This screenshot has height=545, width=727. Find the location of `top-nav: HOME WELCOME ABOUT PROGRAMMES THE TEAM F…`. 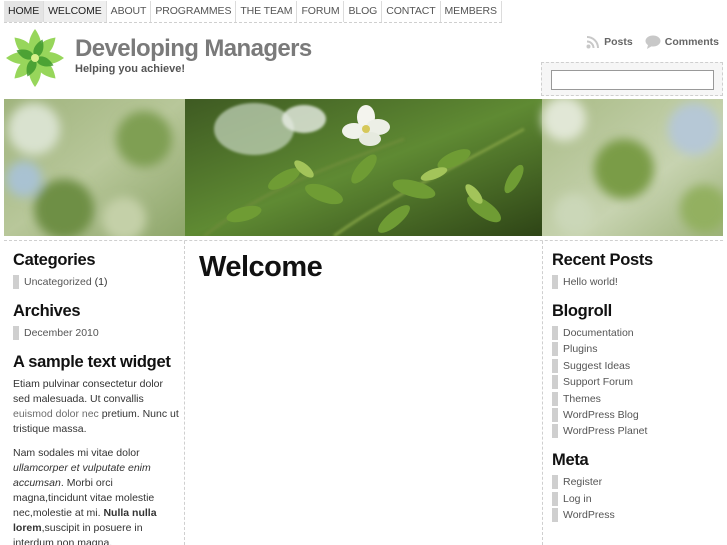

top-nav: HOME WELCOME ABOUT PROGRAMMES THE TEAM F… is located at coordinates (253, 12).